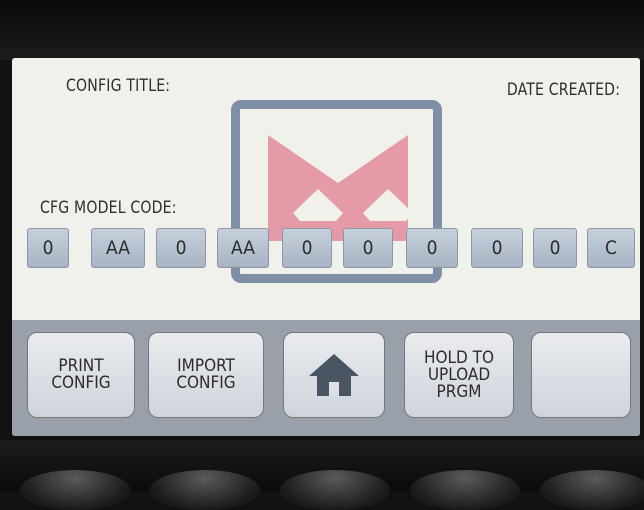 This screenshot has width=644, height=510. Describe the element at coordinates (611, 248) in the screenshot. I see `model-code-field: C` at that location.